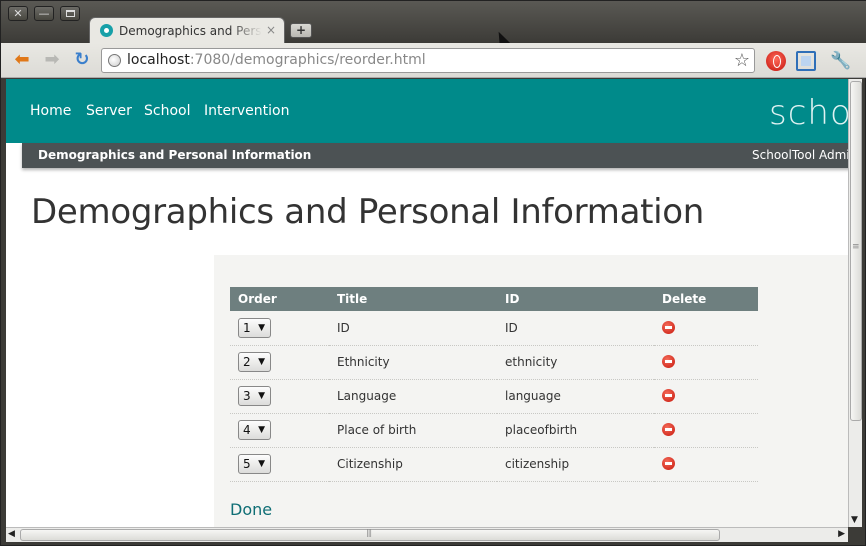 Image resolution: width=866 pixels, height=546 pixels. What do you see at coordinates (109, 111) in the screenshot?
I see `nav-server: Server` at bounding box center [109, 111].